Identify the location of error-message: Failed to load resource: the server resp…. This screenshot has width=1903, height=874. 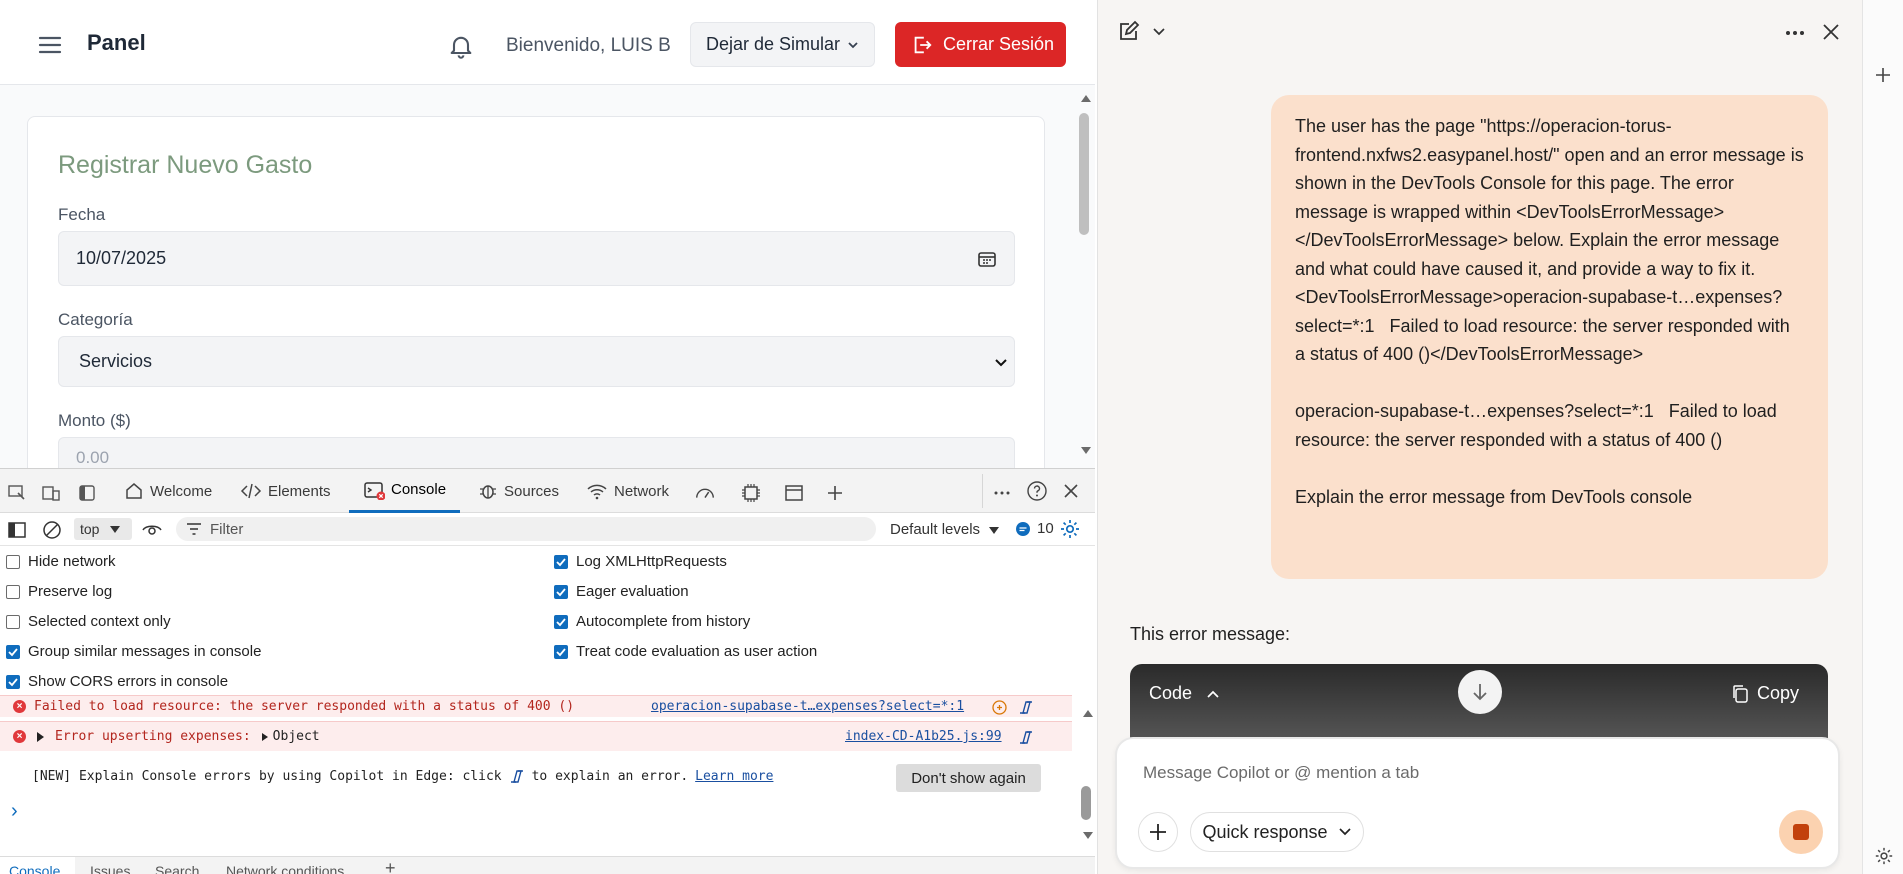
(304, 706).